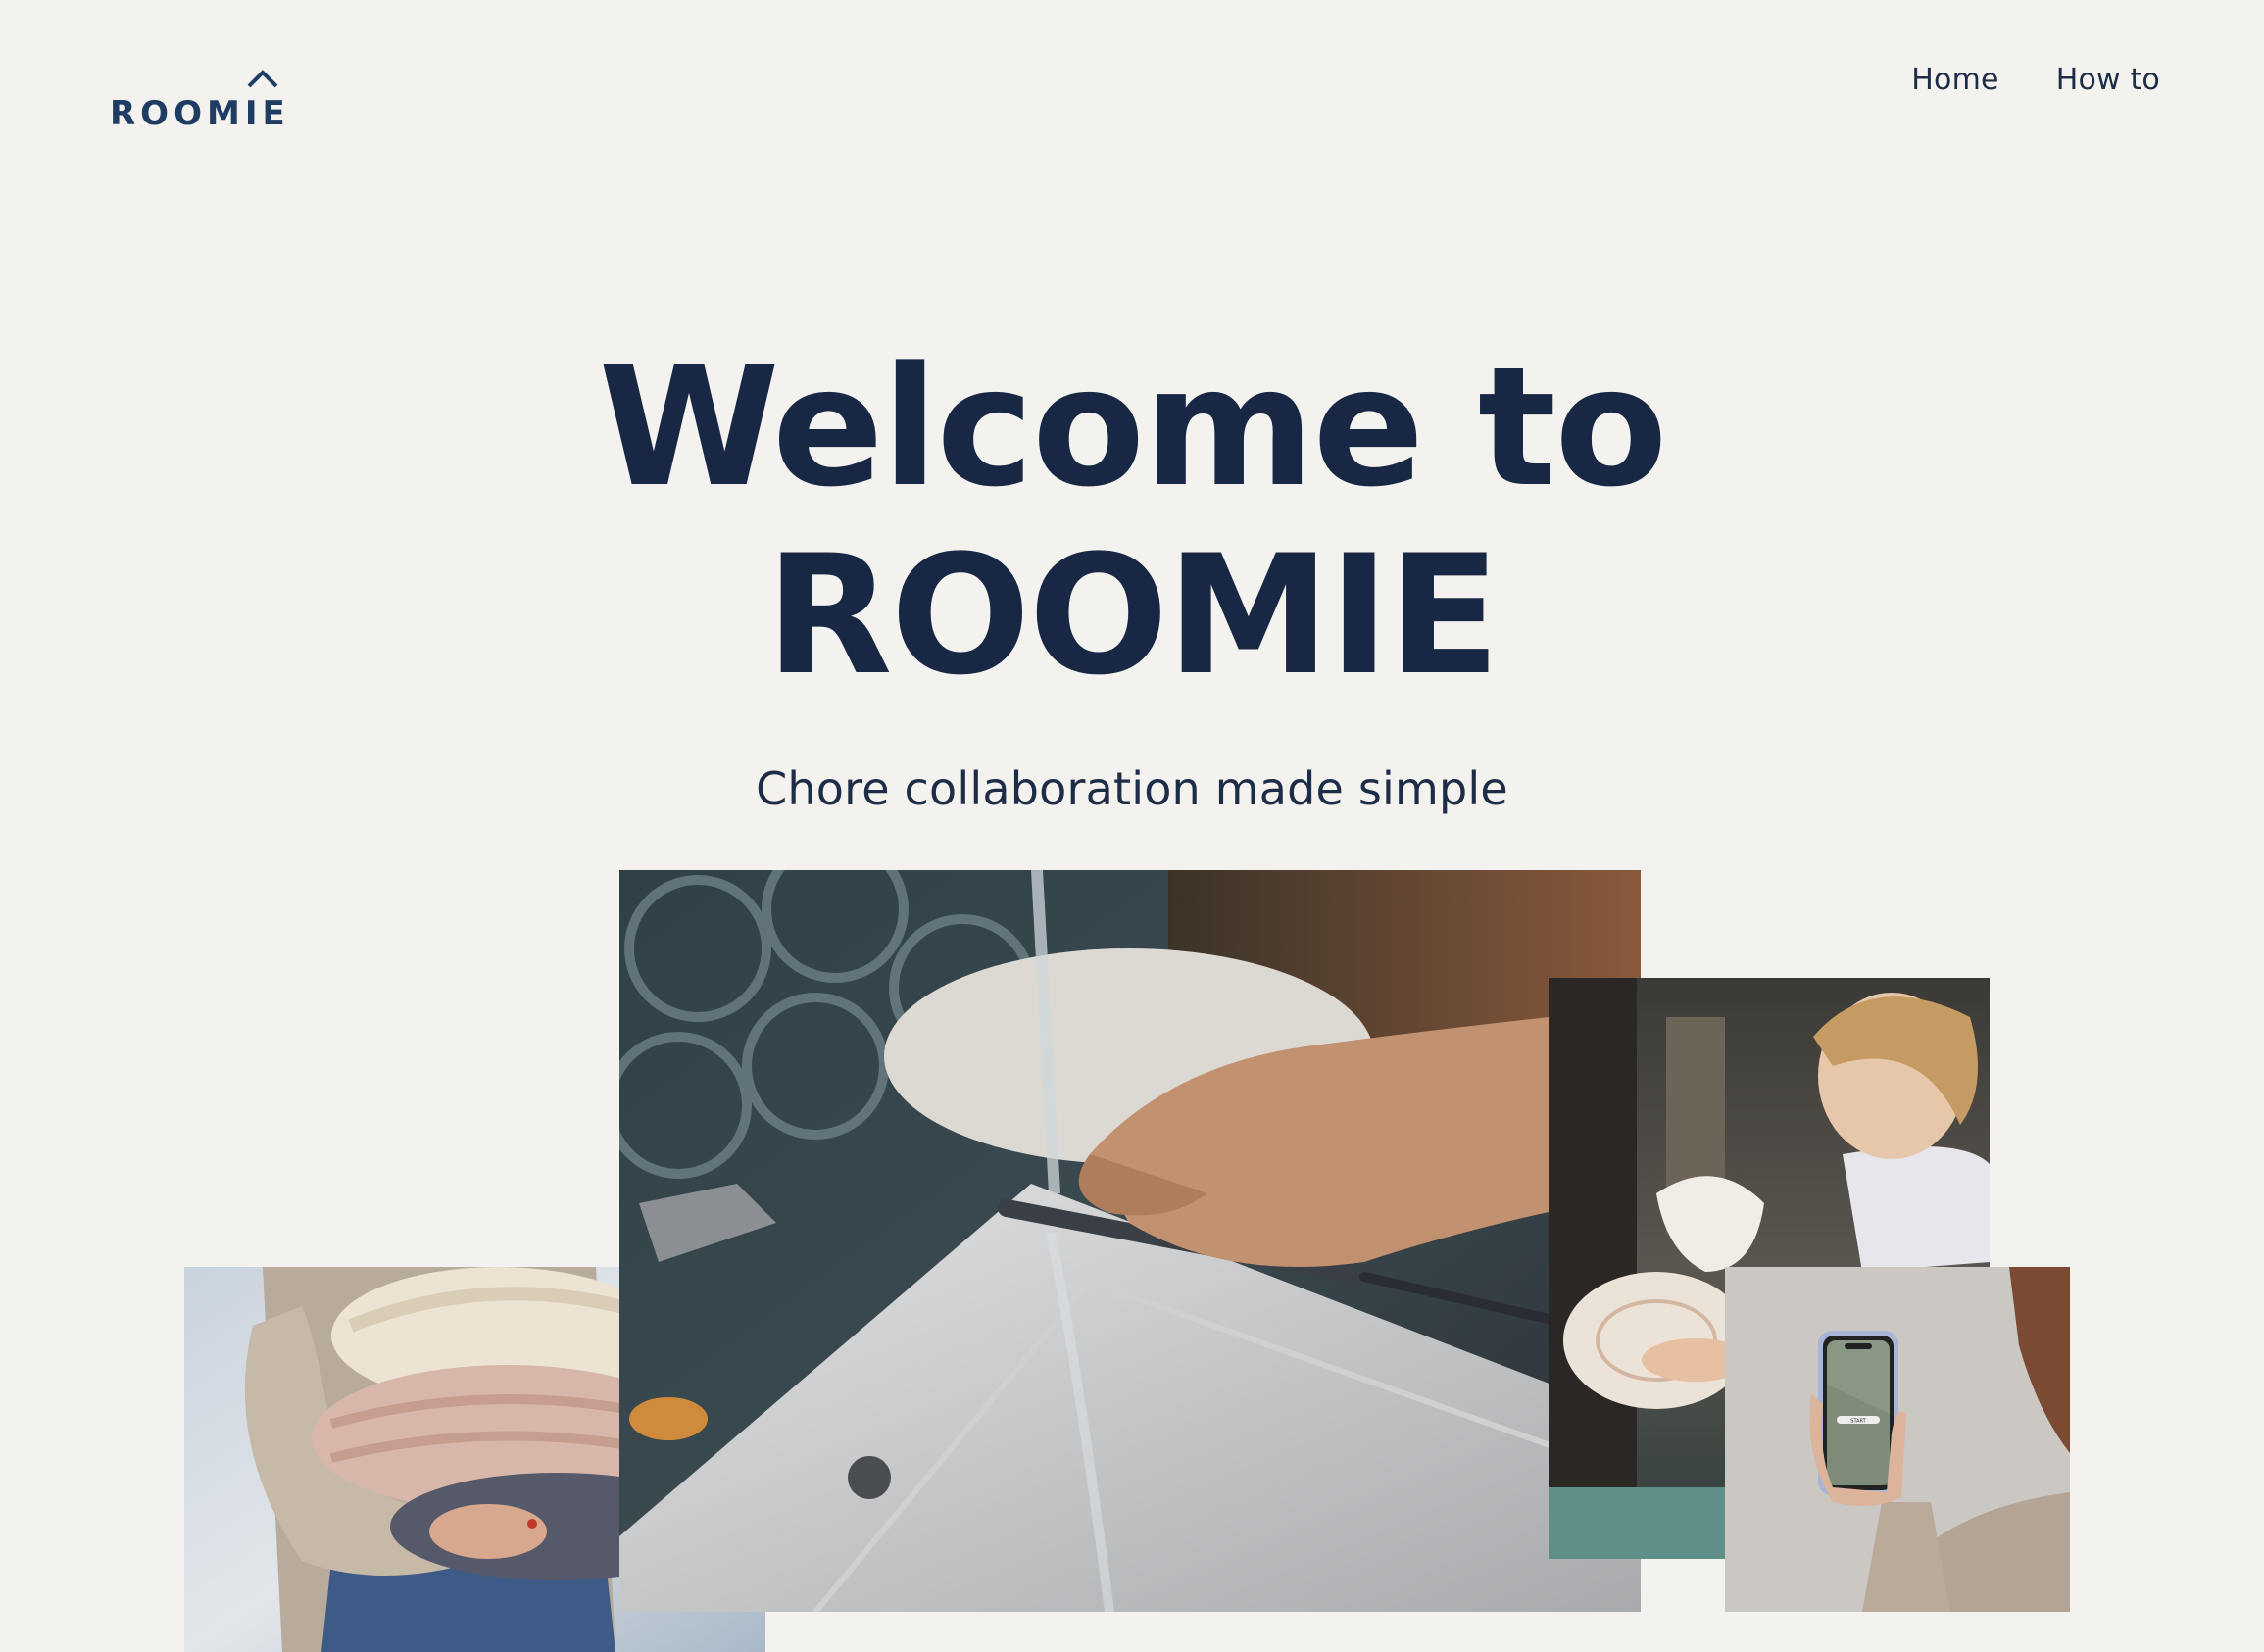  Describe the element at coordinates (1897, 1439) in the screenshot. I see `phone-app-photo: START` at that location.